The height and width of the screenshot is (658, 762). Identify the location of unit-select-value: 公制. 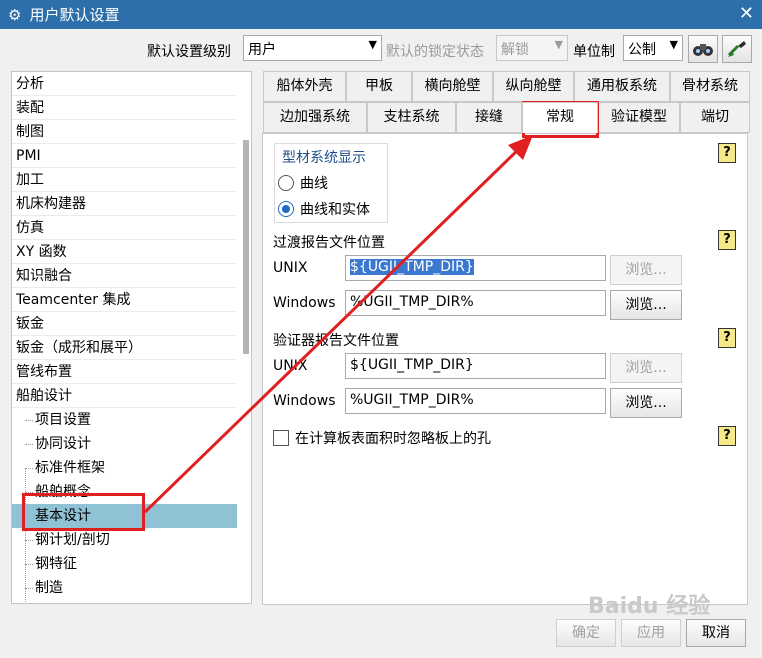
(642, 50).